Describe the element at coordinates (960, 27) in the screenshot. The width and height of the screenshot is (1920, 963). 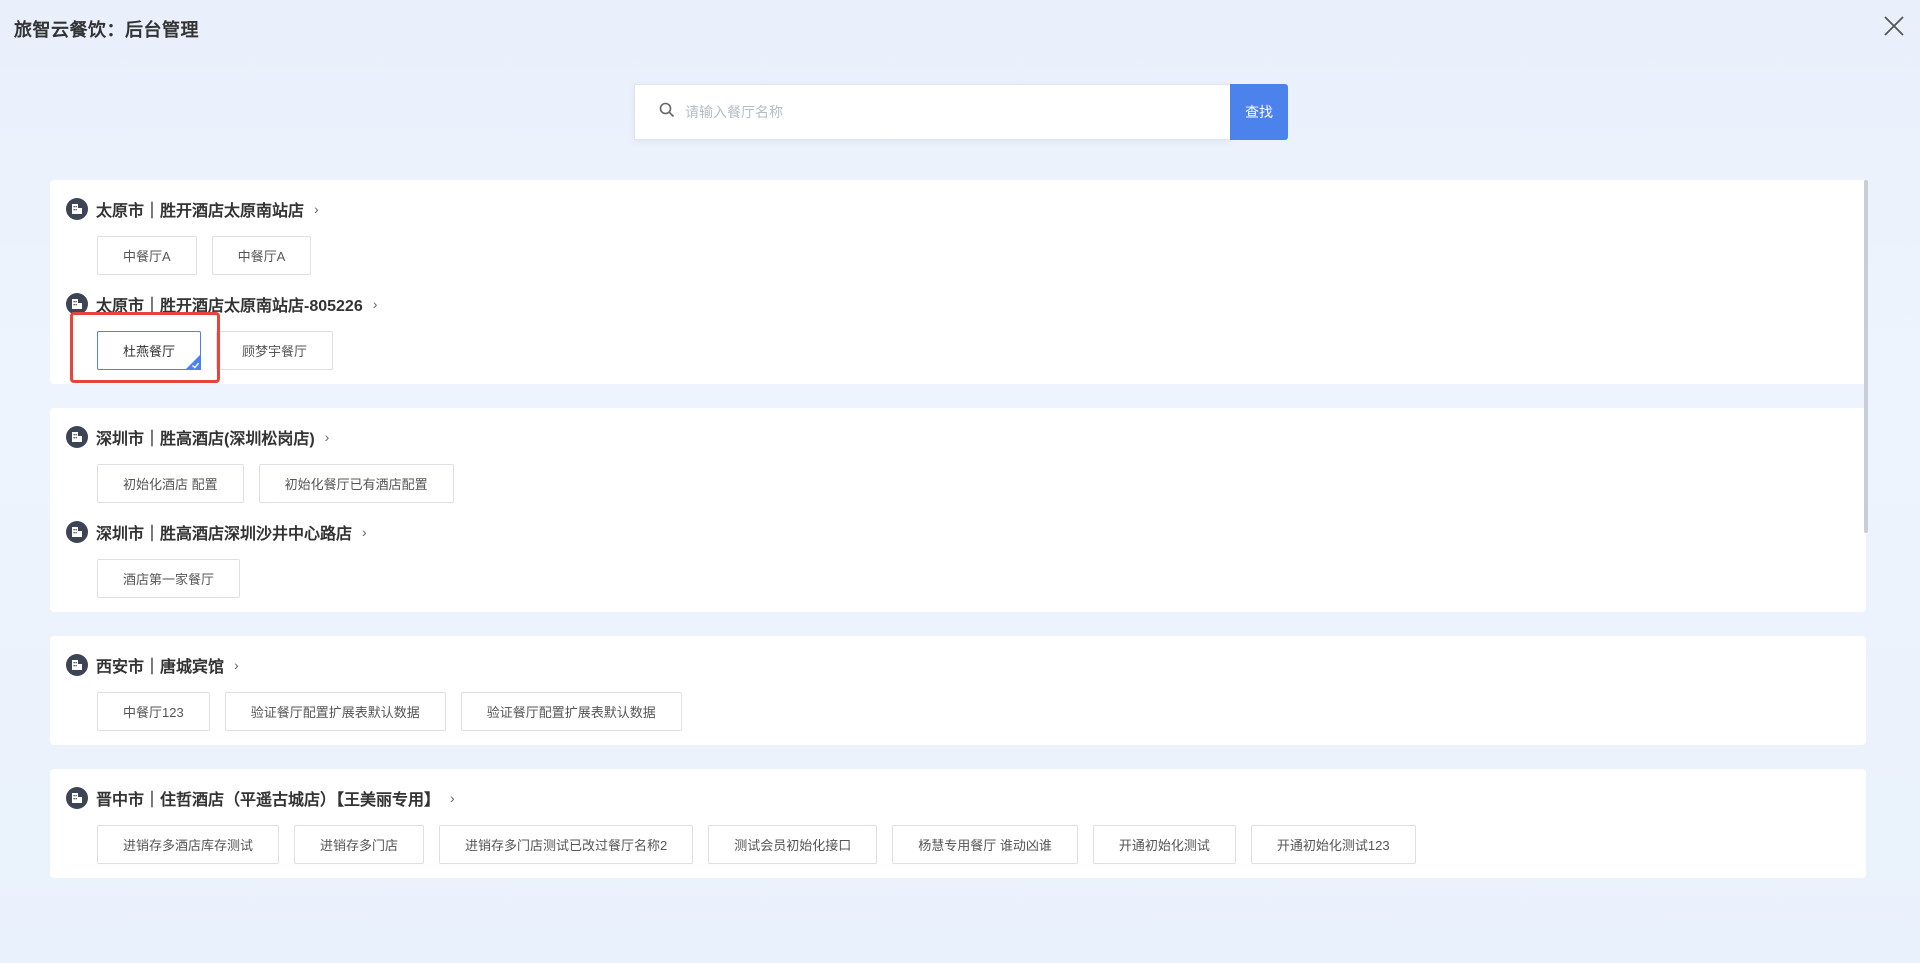
I see `header: 旅智云餐饮：后台管理` at that location.